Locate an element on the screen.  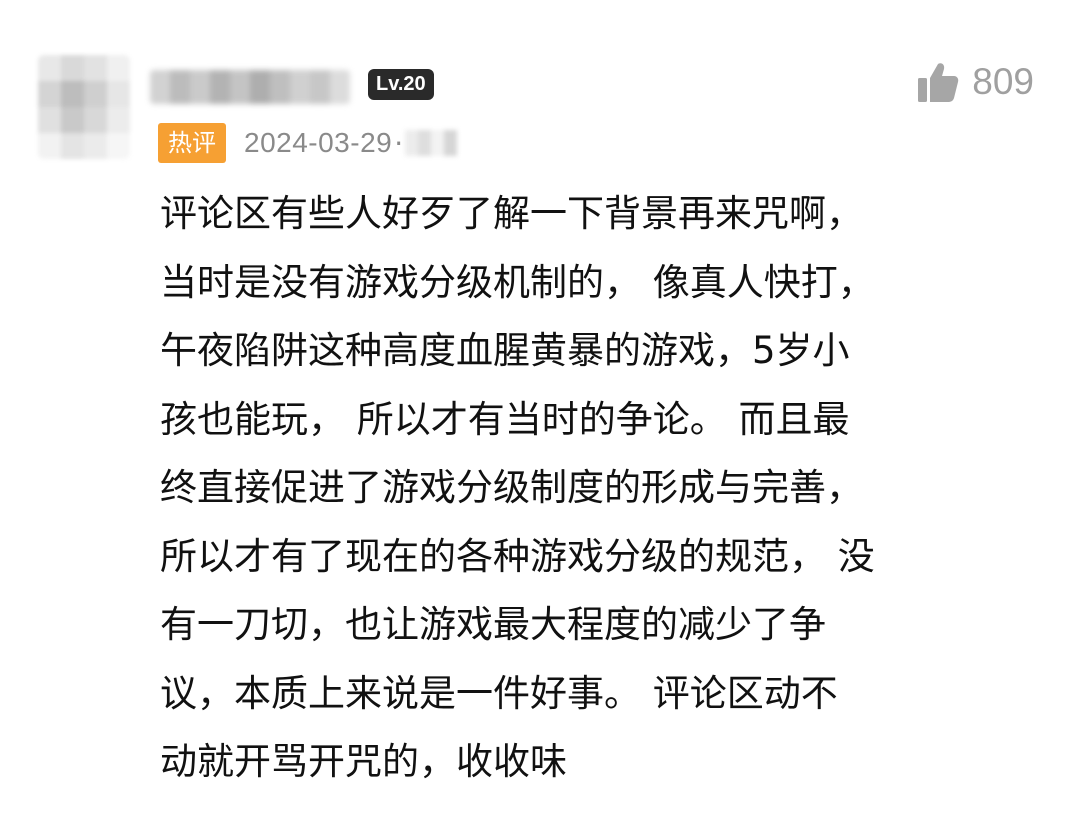
comment-meta: 热评 2024-03-29 · is located at coordinates (308, 143).